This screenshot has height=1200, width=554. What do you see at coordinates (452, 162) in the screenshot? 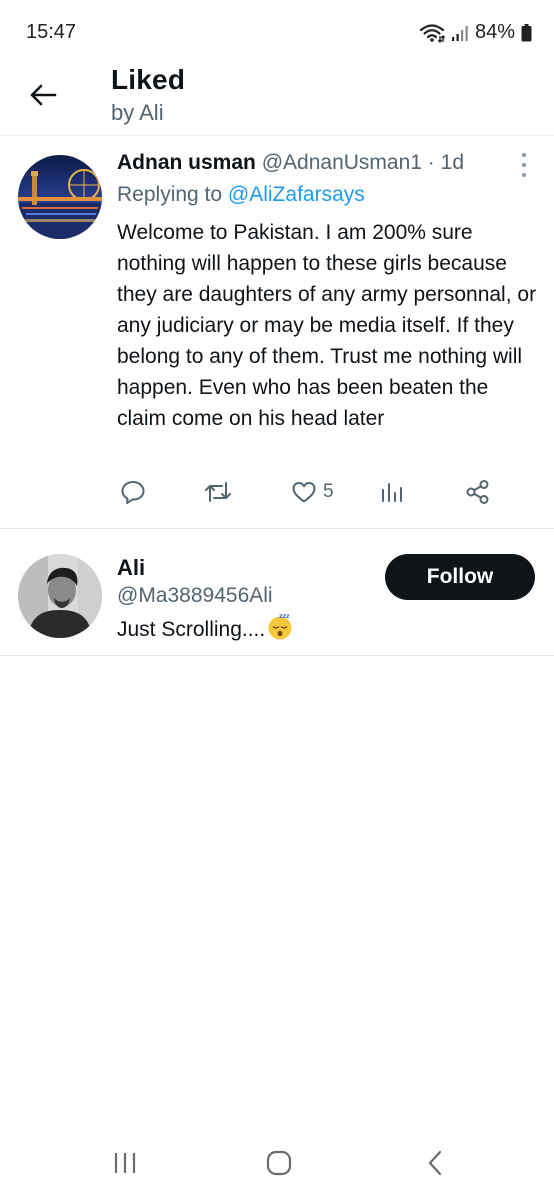
I see `tweet-time: 1d` at bounding box center [452, 162].